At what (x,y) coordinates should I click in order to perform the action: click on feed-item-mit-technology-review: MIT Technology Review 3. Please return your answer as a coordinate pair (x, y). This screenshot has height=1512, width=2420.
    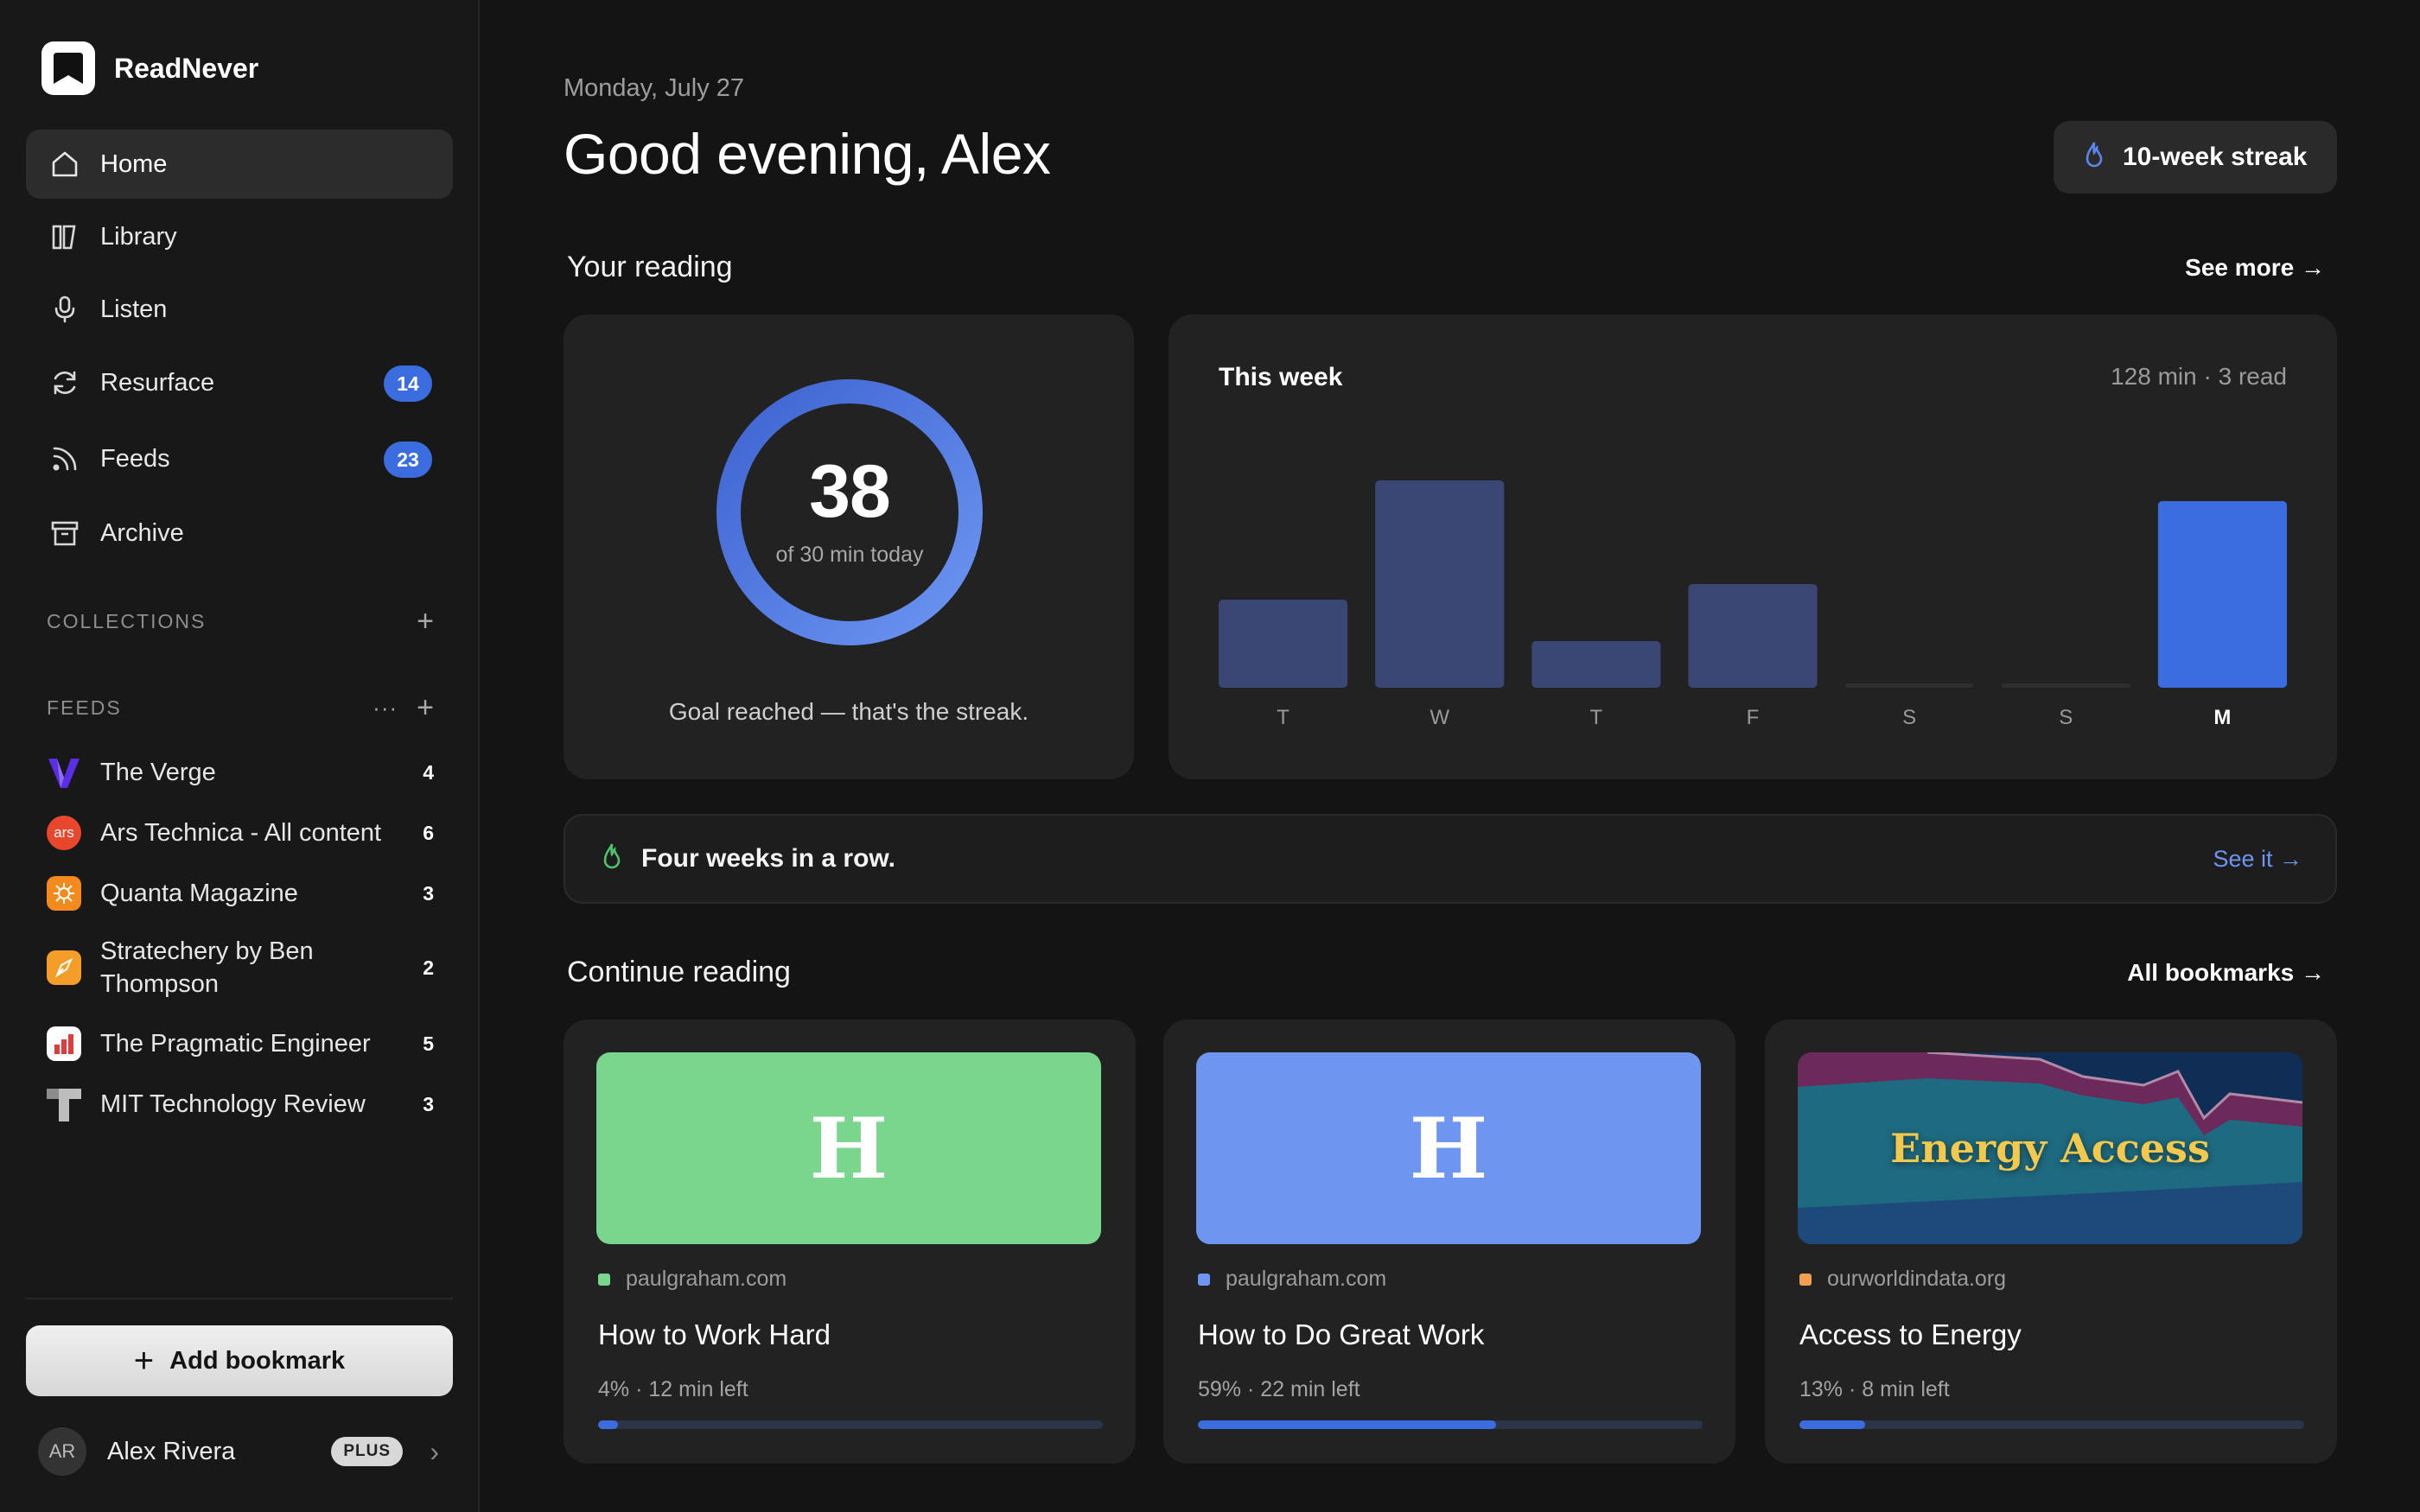
    Looking at the image, I should click on (240, 1104).